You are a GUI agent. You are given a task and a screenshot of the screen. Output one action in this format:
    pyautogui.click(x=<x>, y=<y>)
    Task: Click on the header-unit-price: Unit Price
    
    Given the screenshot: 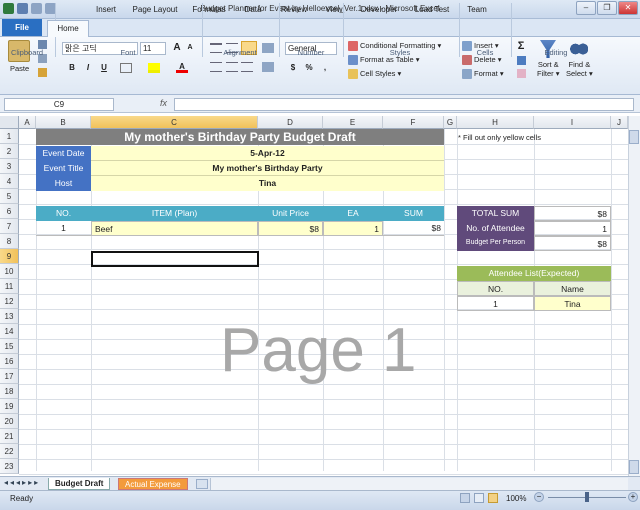 What is the action you would take?
    pyautogui.click(x=290, y=213)
    